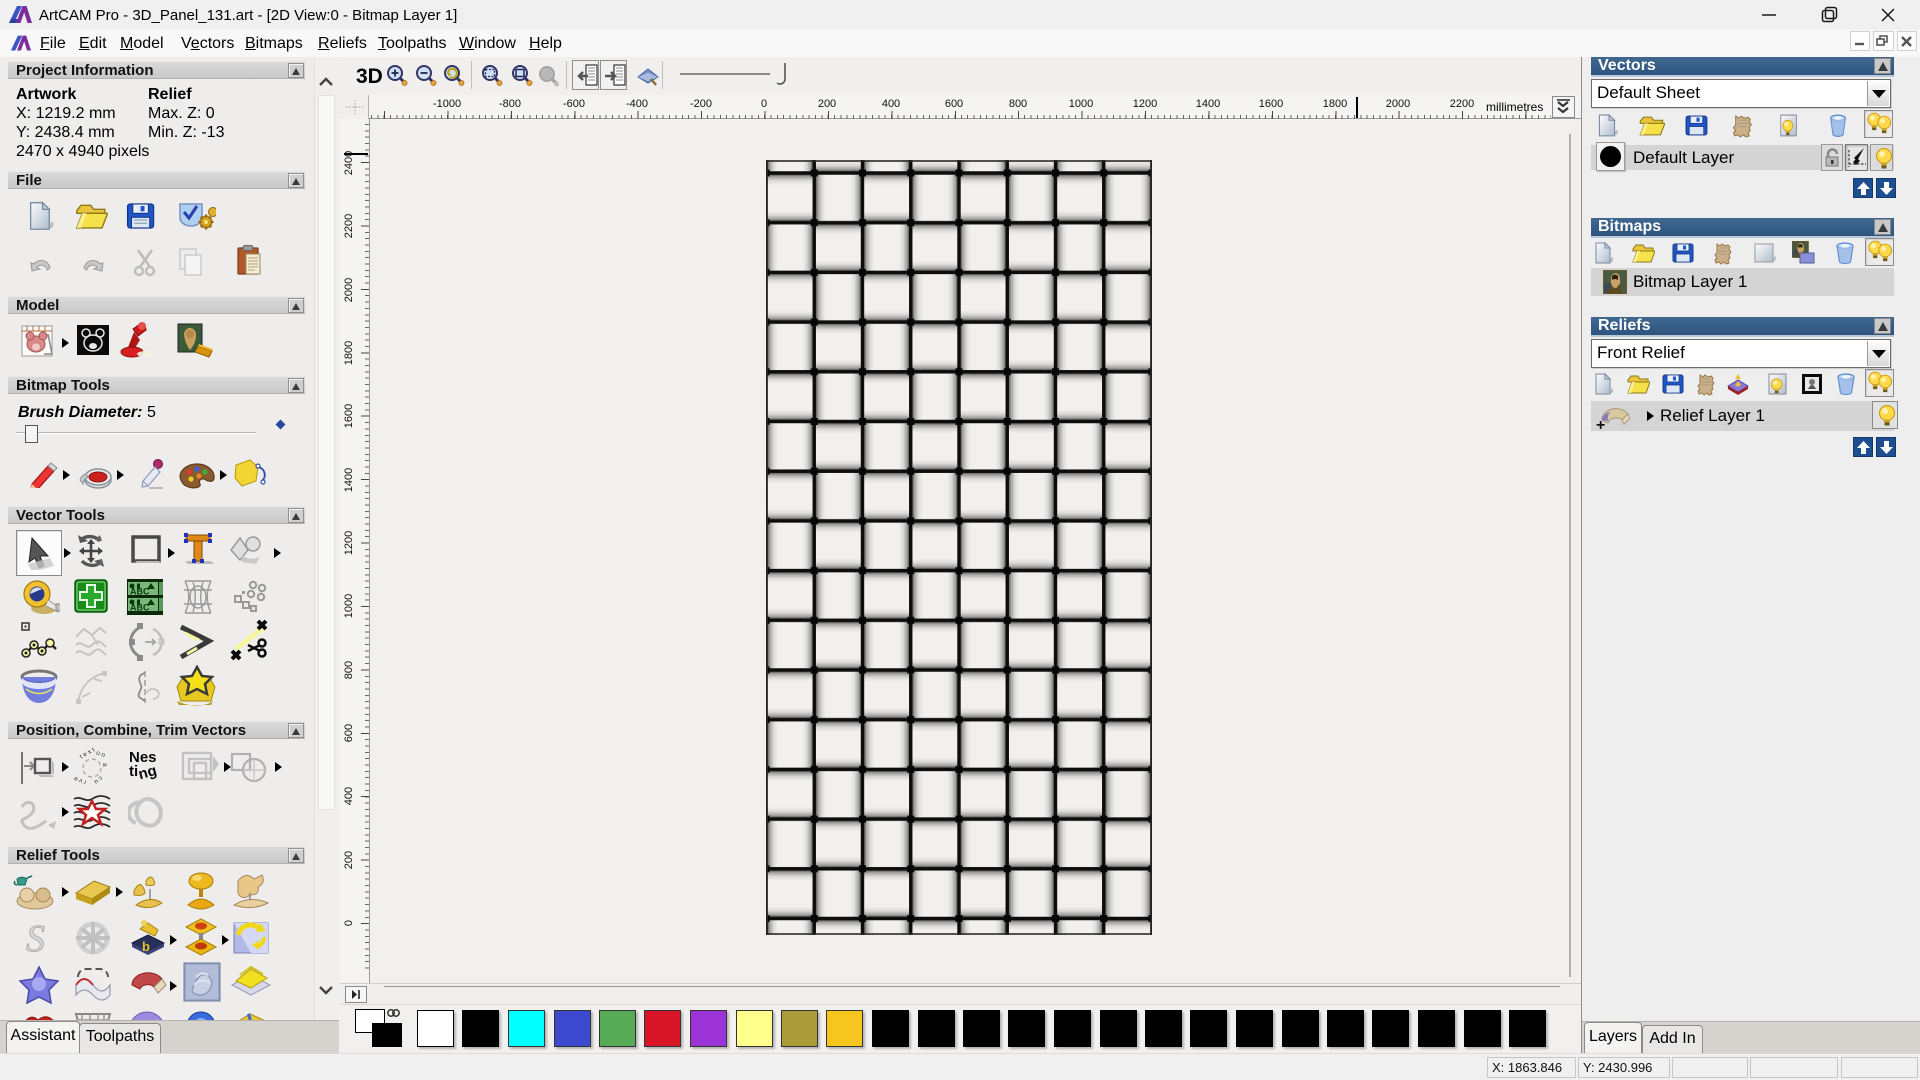 The width and height of the screenshot is (1920, 1080). What do you see at coordinates (80, 779) in the screenshot?
I see `svg-text: r v e` at bounding box center [80, 779].